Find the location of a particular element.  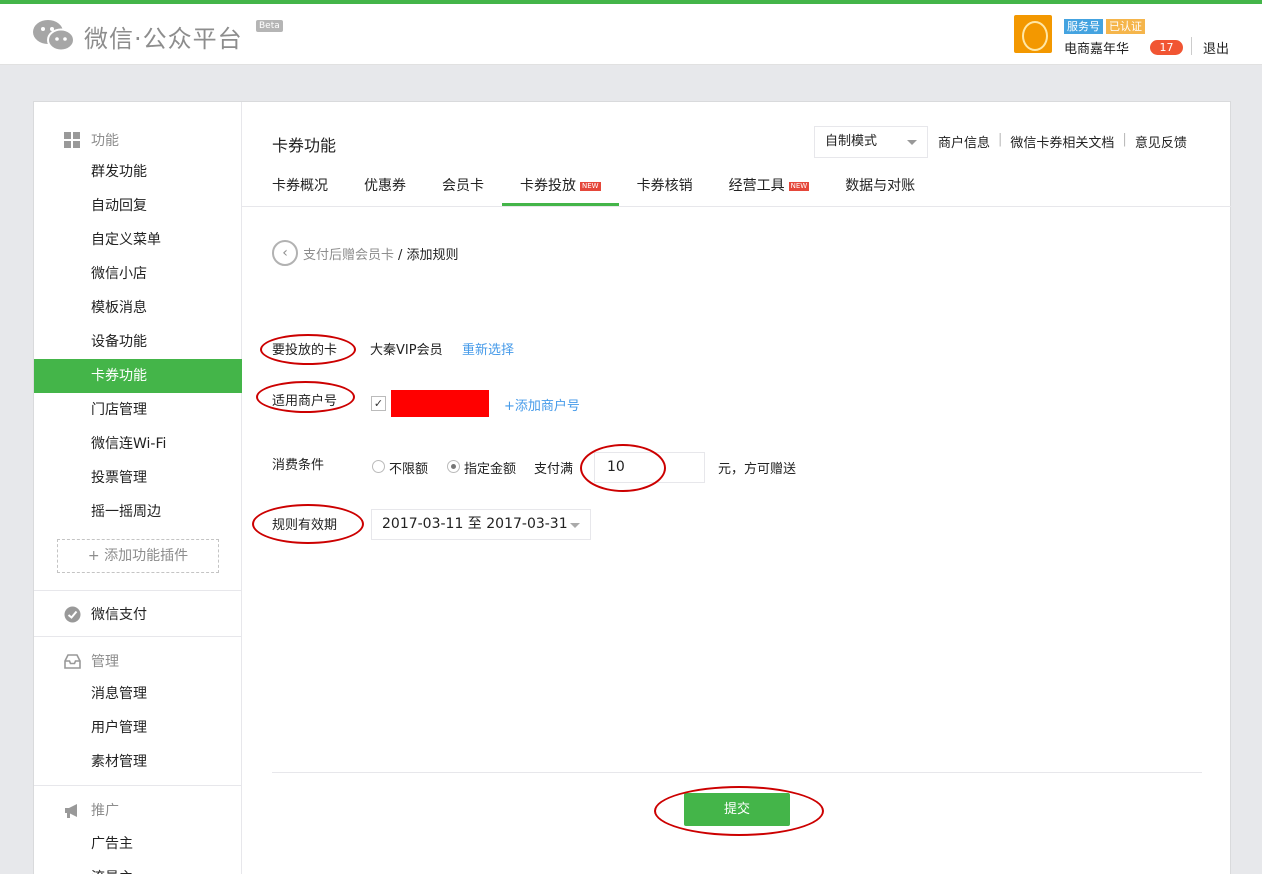

service-account-badge: 服务号 is located at coordinates (1083, 26).